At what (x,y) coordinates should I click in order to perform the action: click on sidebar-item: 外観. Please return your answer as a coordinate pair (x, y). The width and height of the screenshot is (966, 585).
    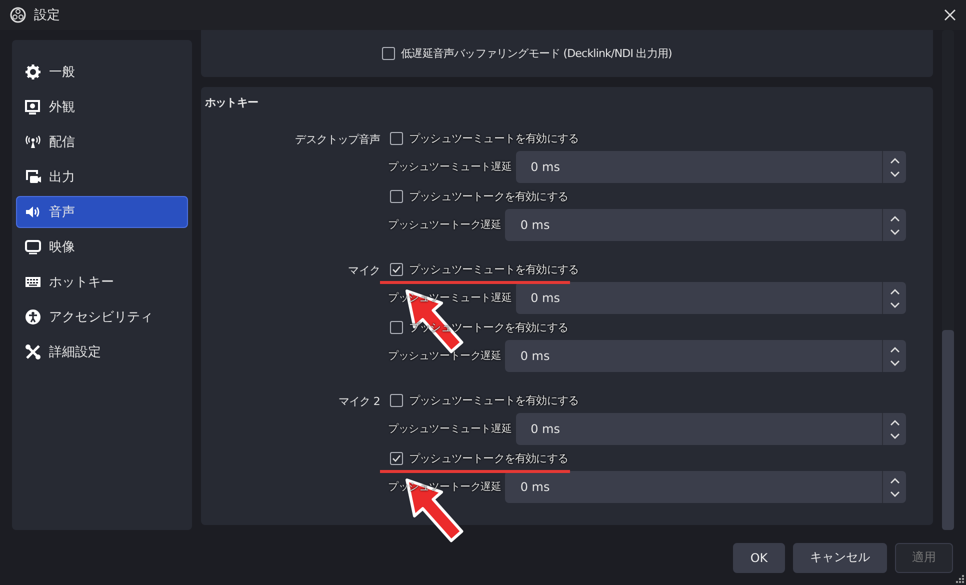
    Looking at the image, I should click on (102, 107).